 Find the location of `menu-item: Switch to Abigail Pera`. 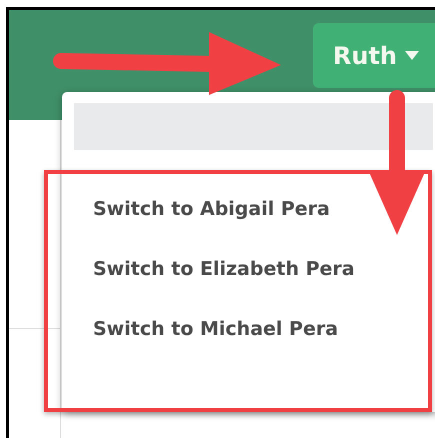

menu-item: Switch to Abigail Pera is located at coordinates (211, 209).